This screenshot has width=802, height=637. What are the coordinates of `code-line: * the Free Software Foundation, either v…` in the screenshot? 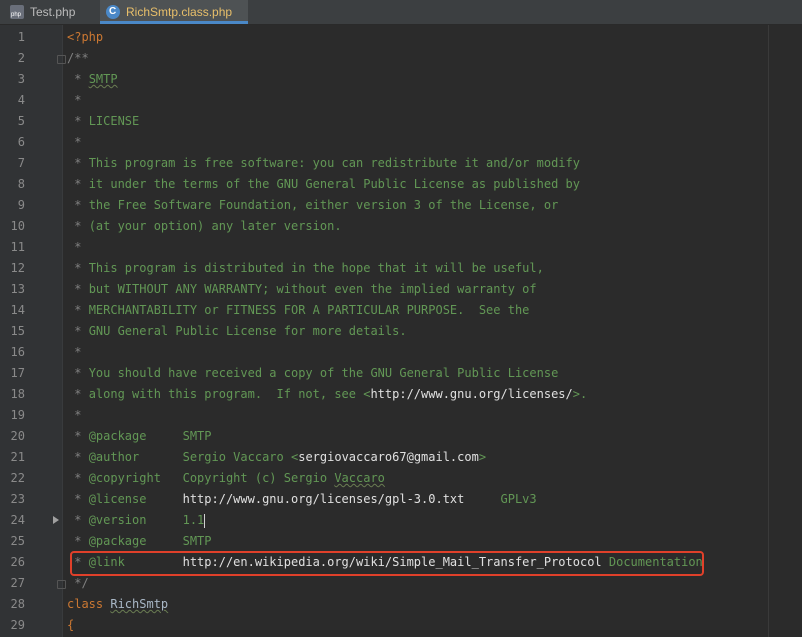 It's located at (312, 205).